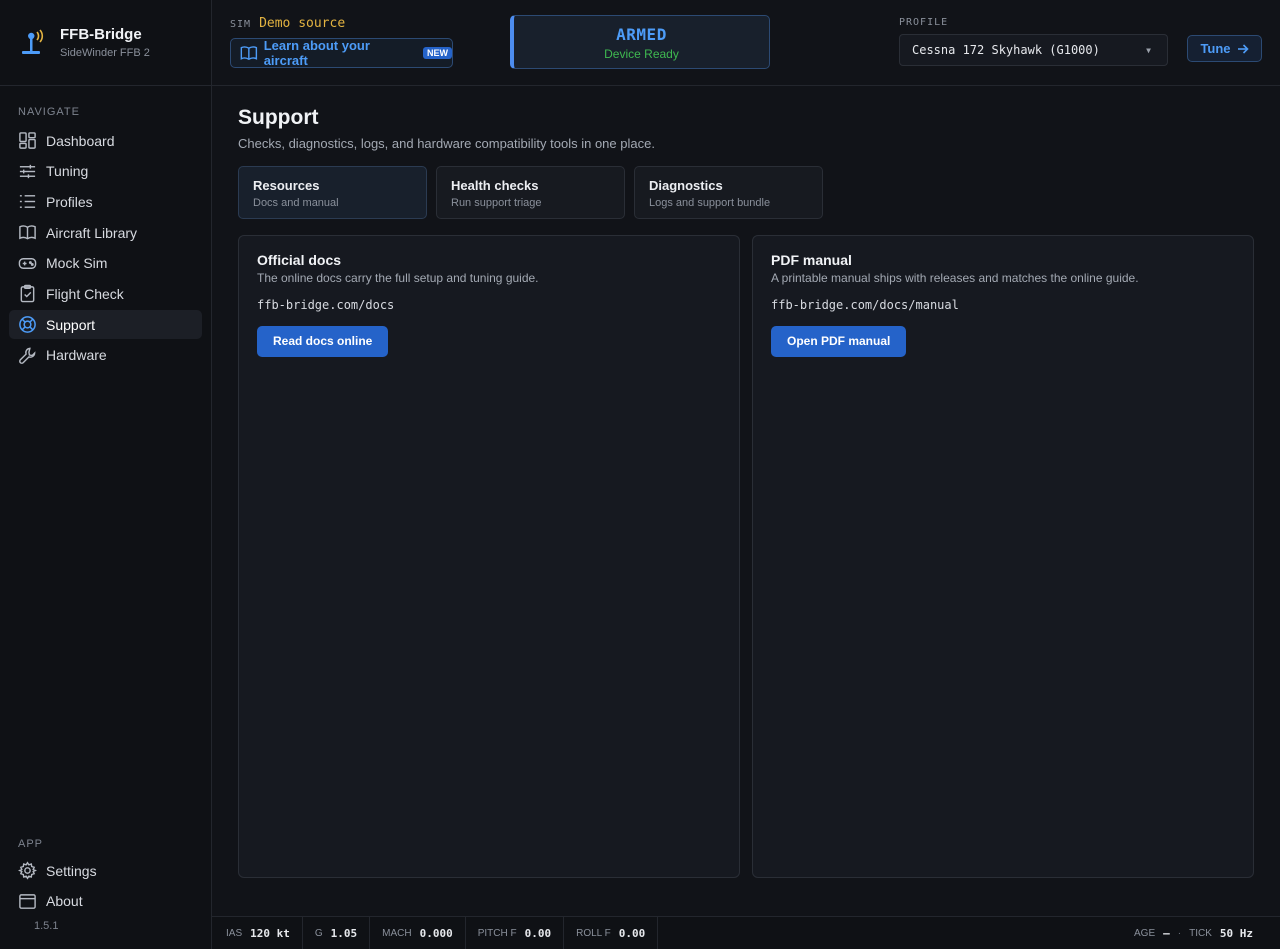  Describe the element at coordinates (71, 324) in the screenshot. I see `sidebar-item-label: Support` at that location.